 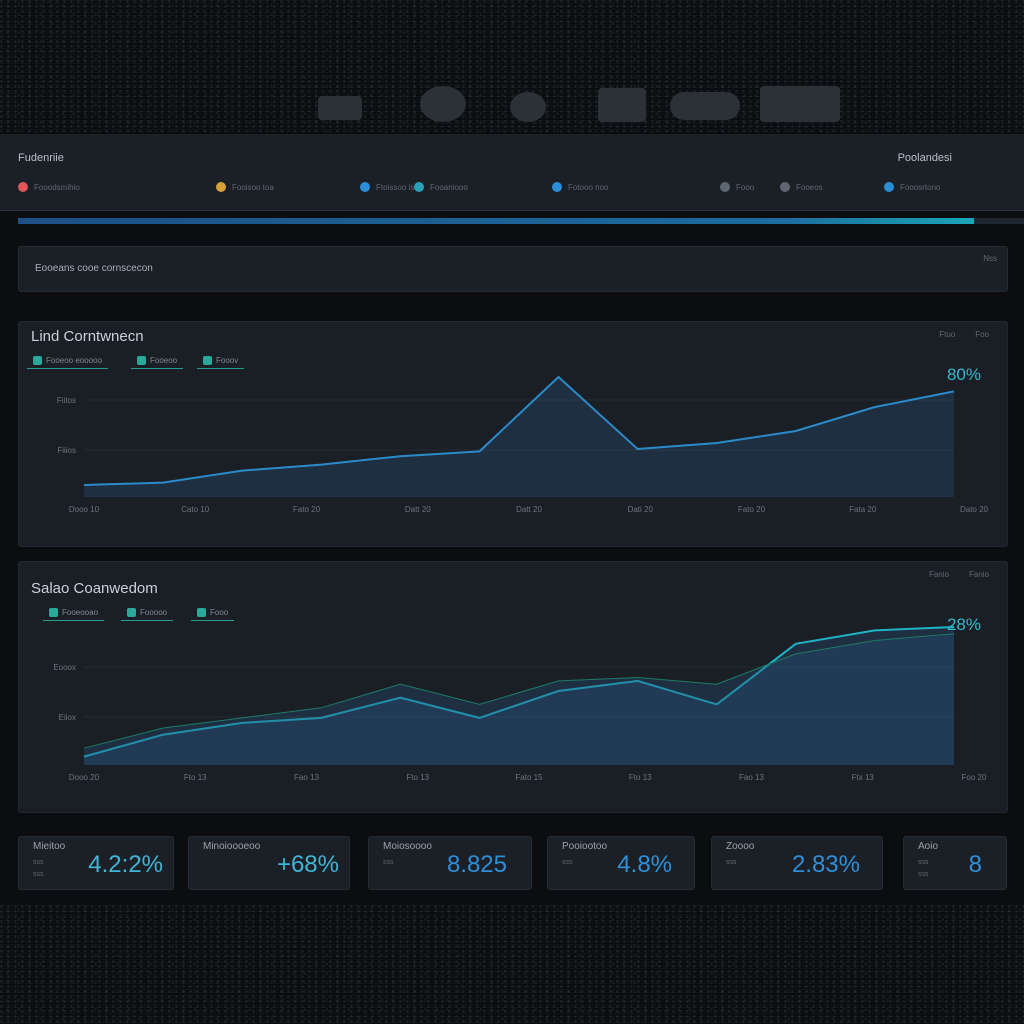 What do you see at coordinates (588, 187) in the screenshot?
I see `nav-item-label: Fotooo noo` at bounding box center [588, 187].